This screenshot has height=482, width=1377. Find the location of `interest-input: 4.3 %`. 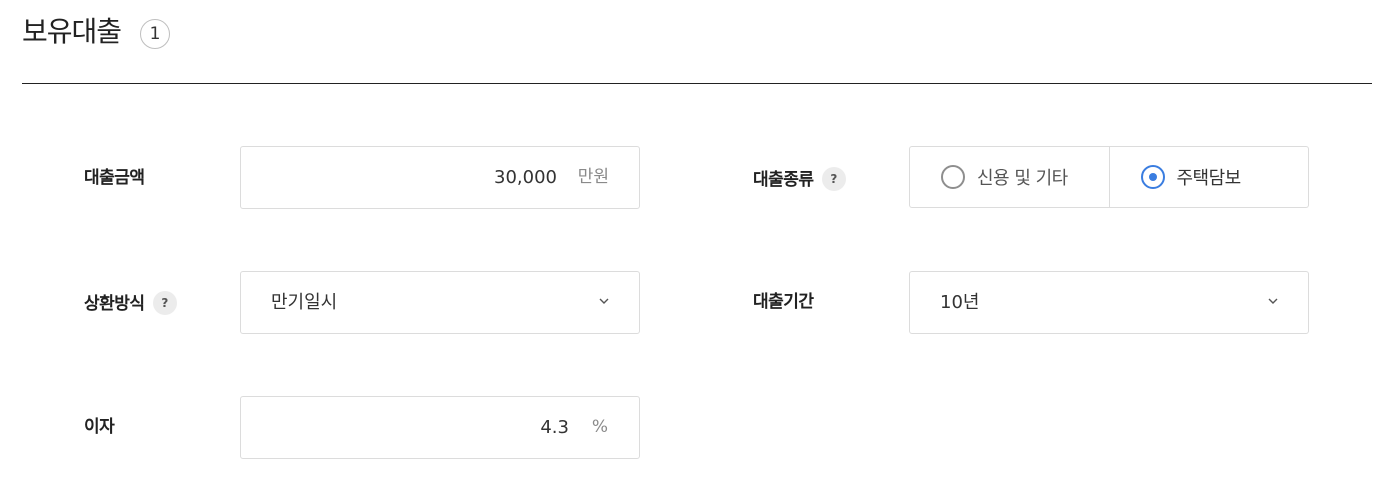

interest-input: 4.3 % is located at coordinates (440, 427).